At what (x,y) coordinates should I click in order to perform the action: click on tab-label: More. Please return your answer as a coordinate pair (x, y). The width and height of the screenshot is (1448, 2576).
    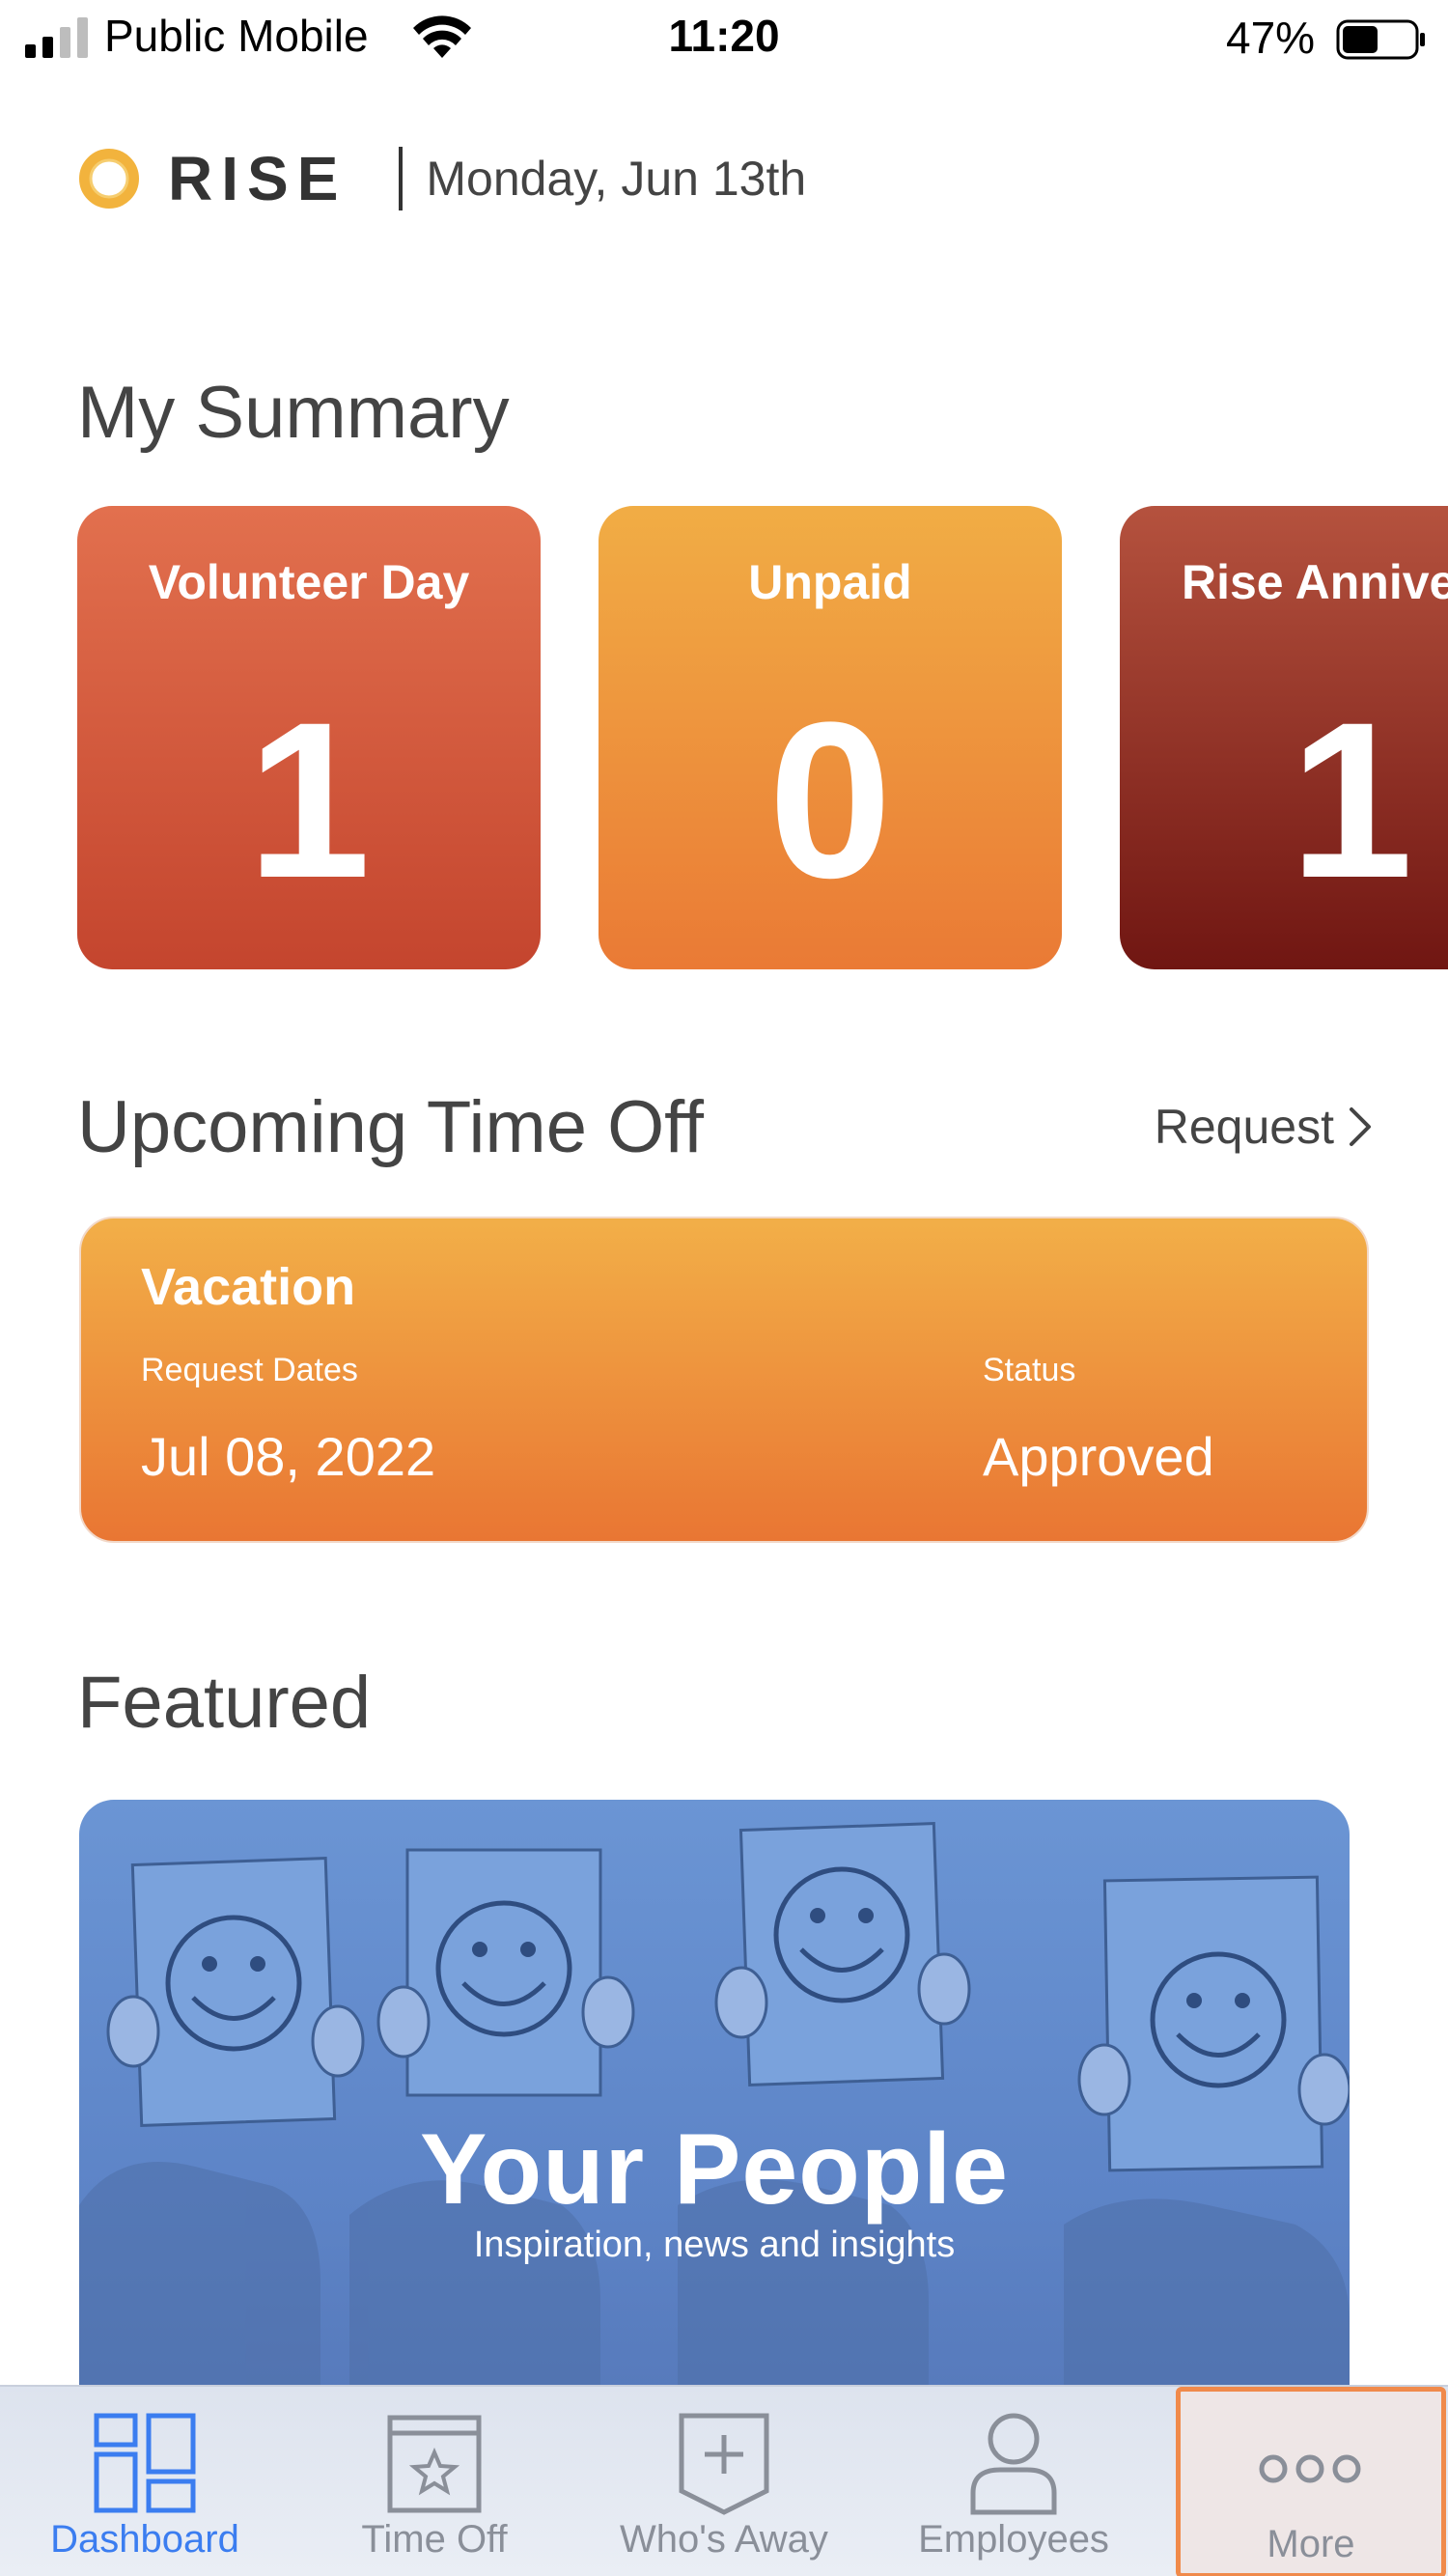
    Looking at the image, I should click on (1311, 2544).